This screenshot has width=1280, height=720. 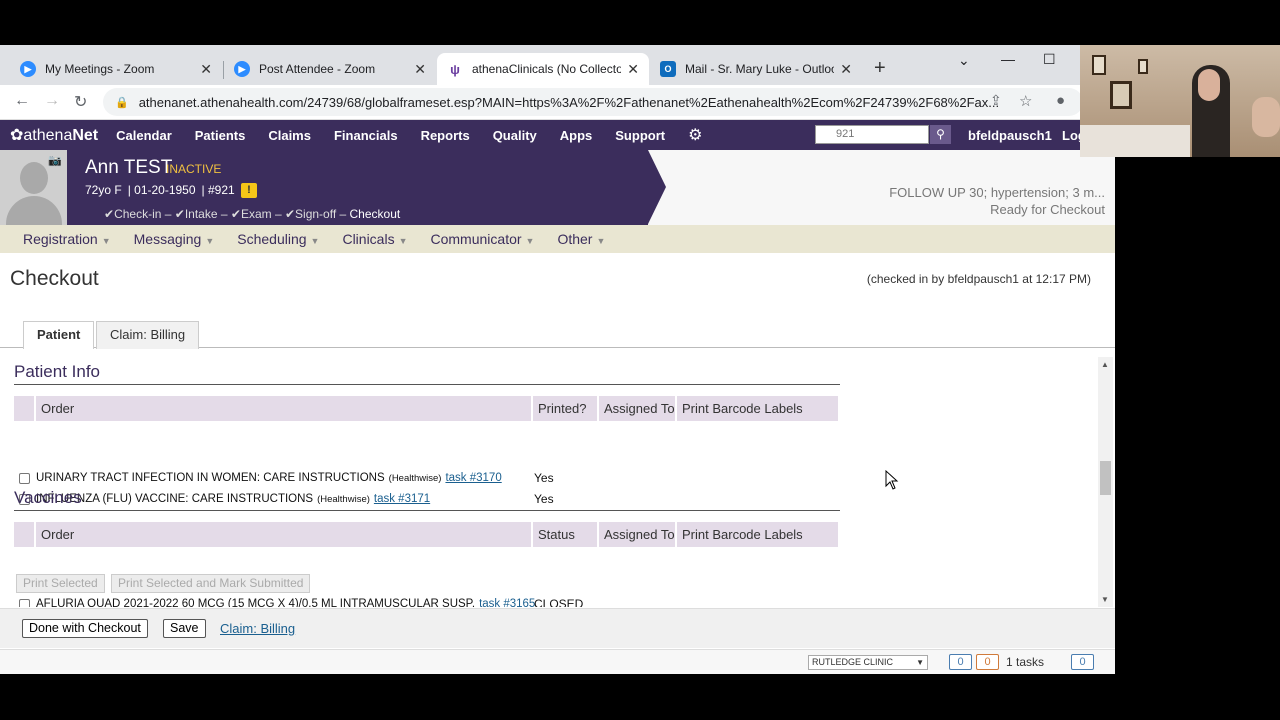 I want to click on checkout-tabs: Patient Claim: Billing, so click(x=557, y=334).